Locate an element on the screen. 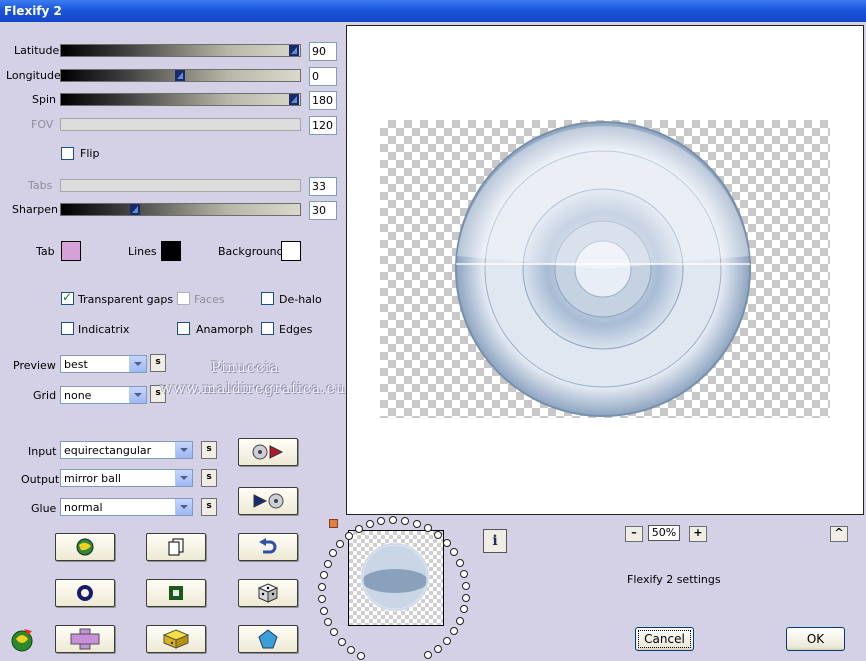  longitude-slider is located at coordinates (180, 75).